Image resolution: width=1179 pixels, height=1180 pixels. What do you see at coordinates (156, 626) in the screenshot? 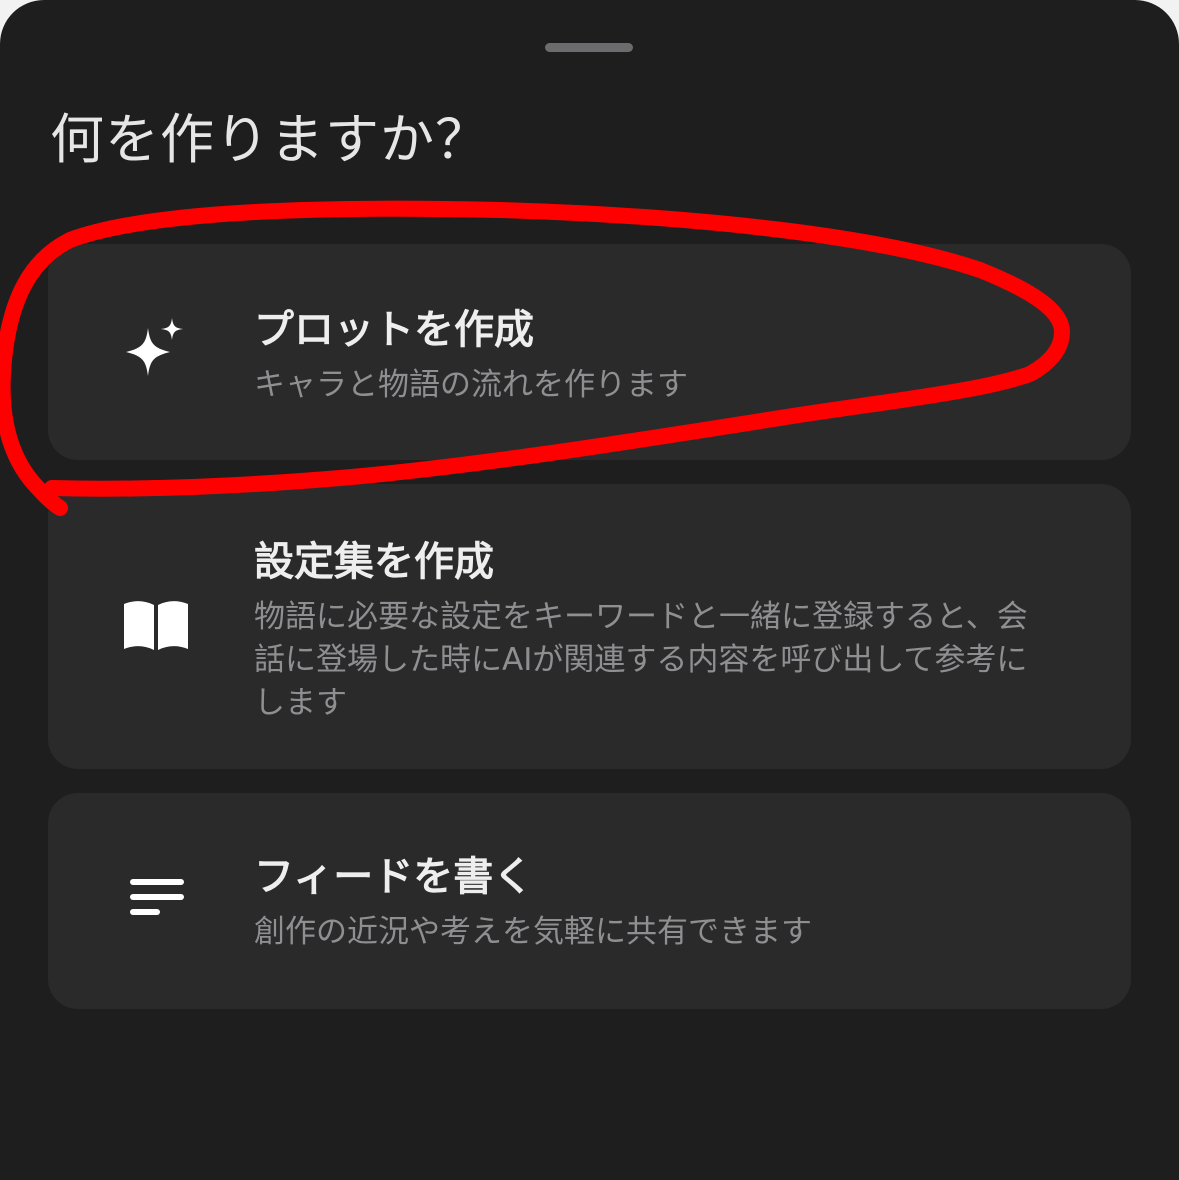
I see `book-open-icon` at bounding box center [156, 626].